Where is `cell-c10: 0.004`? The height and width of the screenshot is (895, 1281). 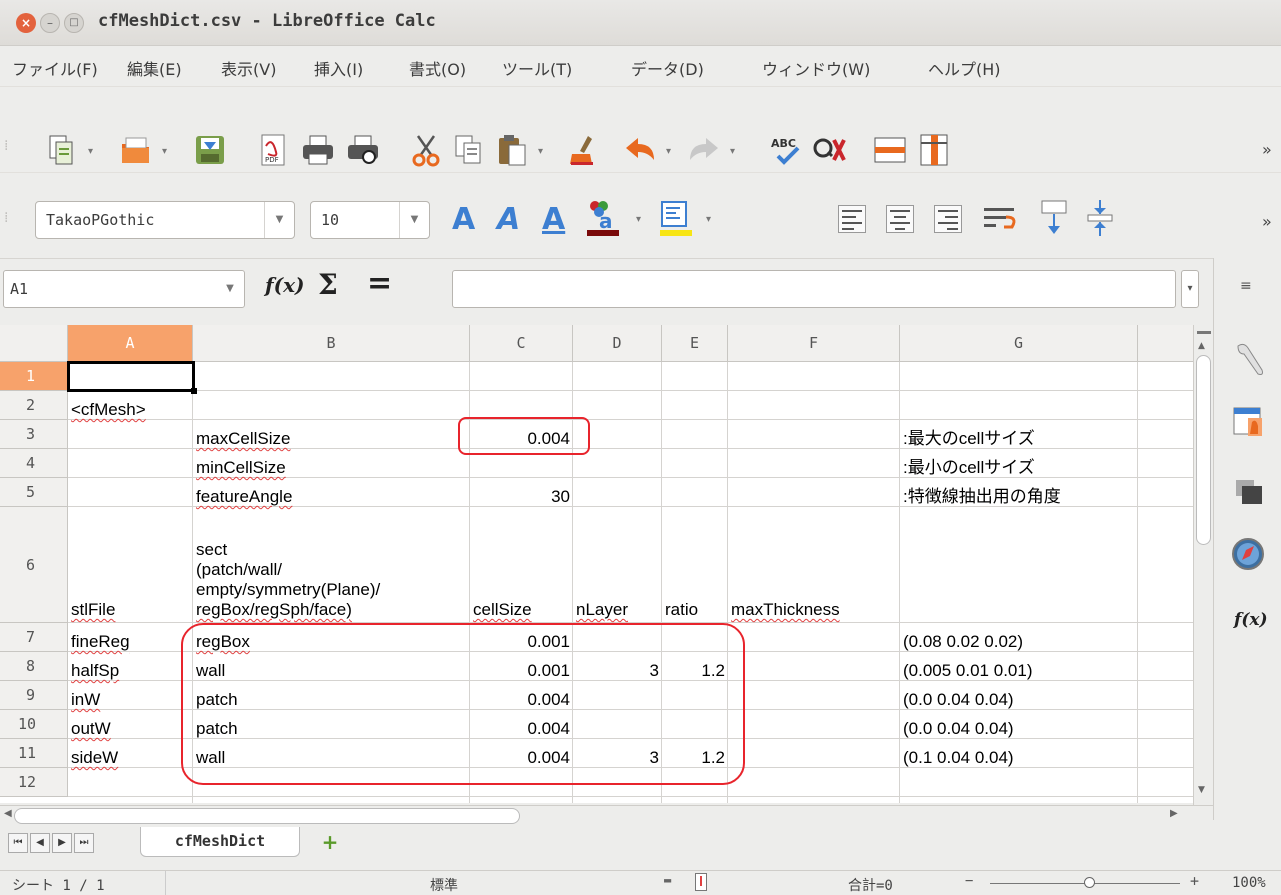
cell-c10: 0.004 is located at coordinates (521, 724).